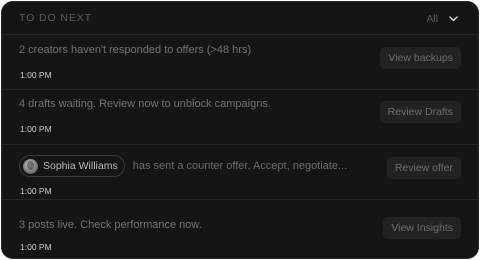  Describe the element at coordinates (453, 19) in the screenshot. I see `chevron-down-icon` at that location.